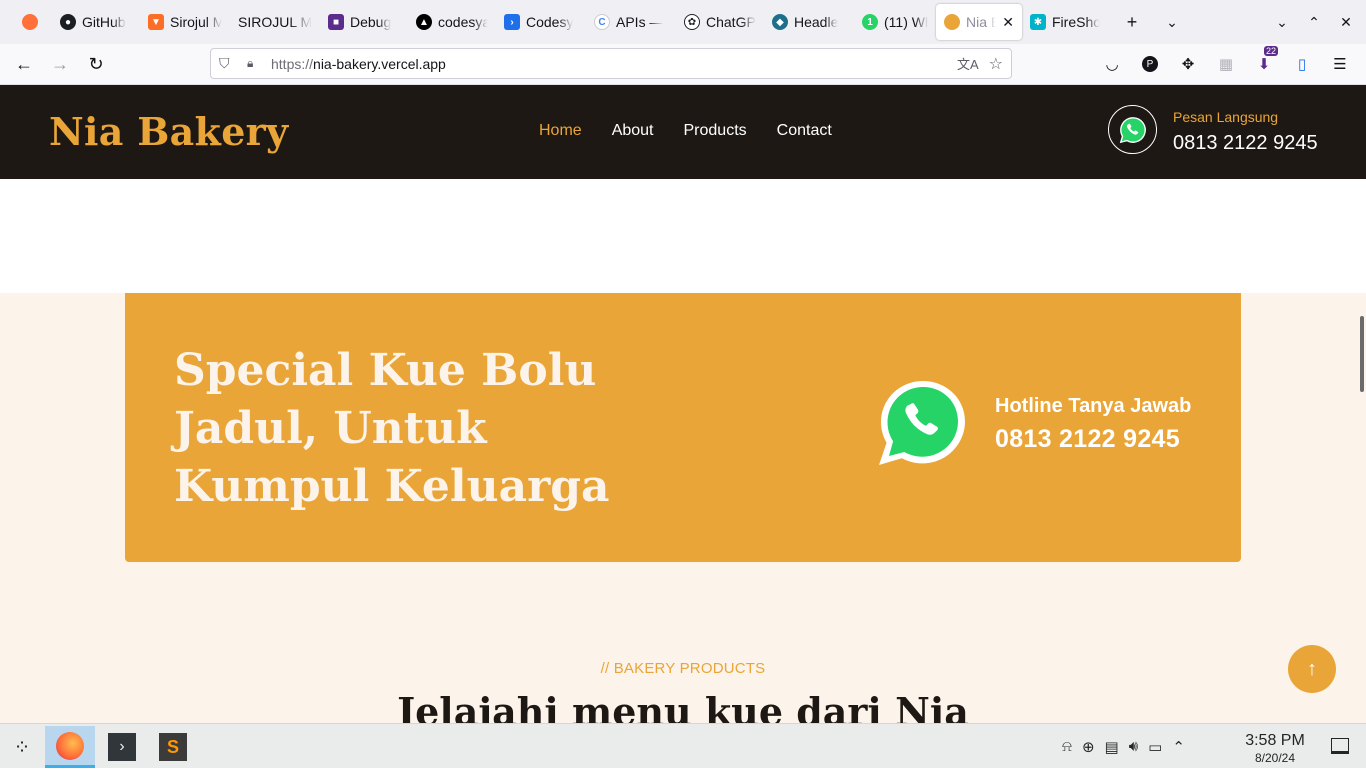 Image resolution: width=1366 pixels, height=769 pixels. Describe the element at coordinates (816, 22) in the screenshot. I see `tab-label: Headle` at that location.